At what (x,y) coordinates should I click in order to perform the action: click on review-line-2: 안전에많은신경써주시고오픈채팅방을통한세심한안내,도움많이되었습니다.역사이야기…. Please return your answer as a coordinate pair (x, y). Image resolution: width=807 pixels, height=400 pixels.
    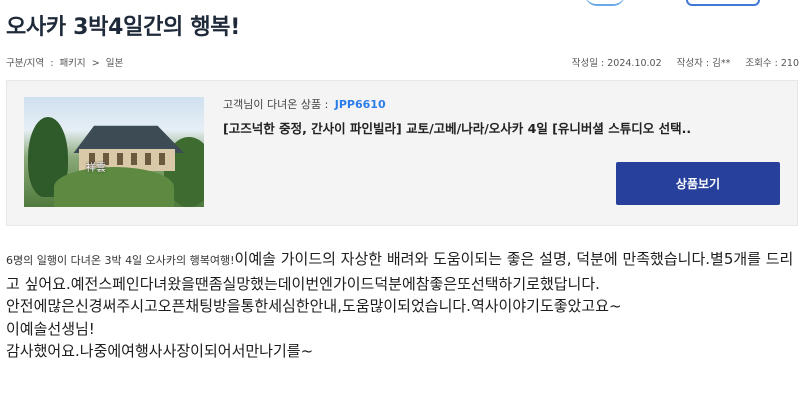
    Looking at the image, I should click on (314, 306).